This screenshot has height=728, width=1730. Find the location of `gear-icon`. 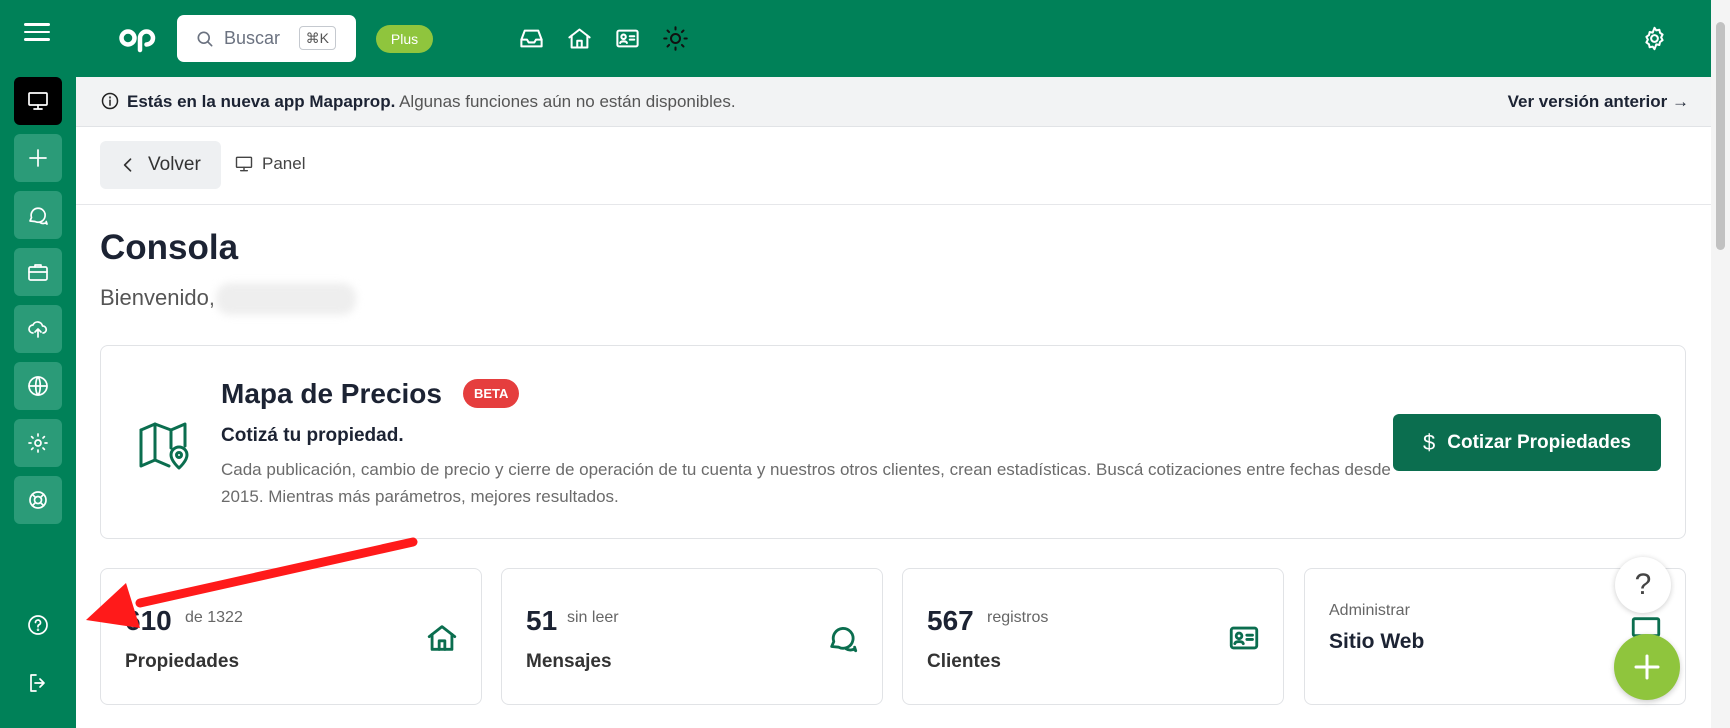

gear-icon is located at coordinates (38, 443).